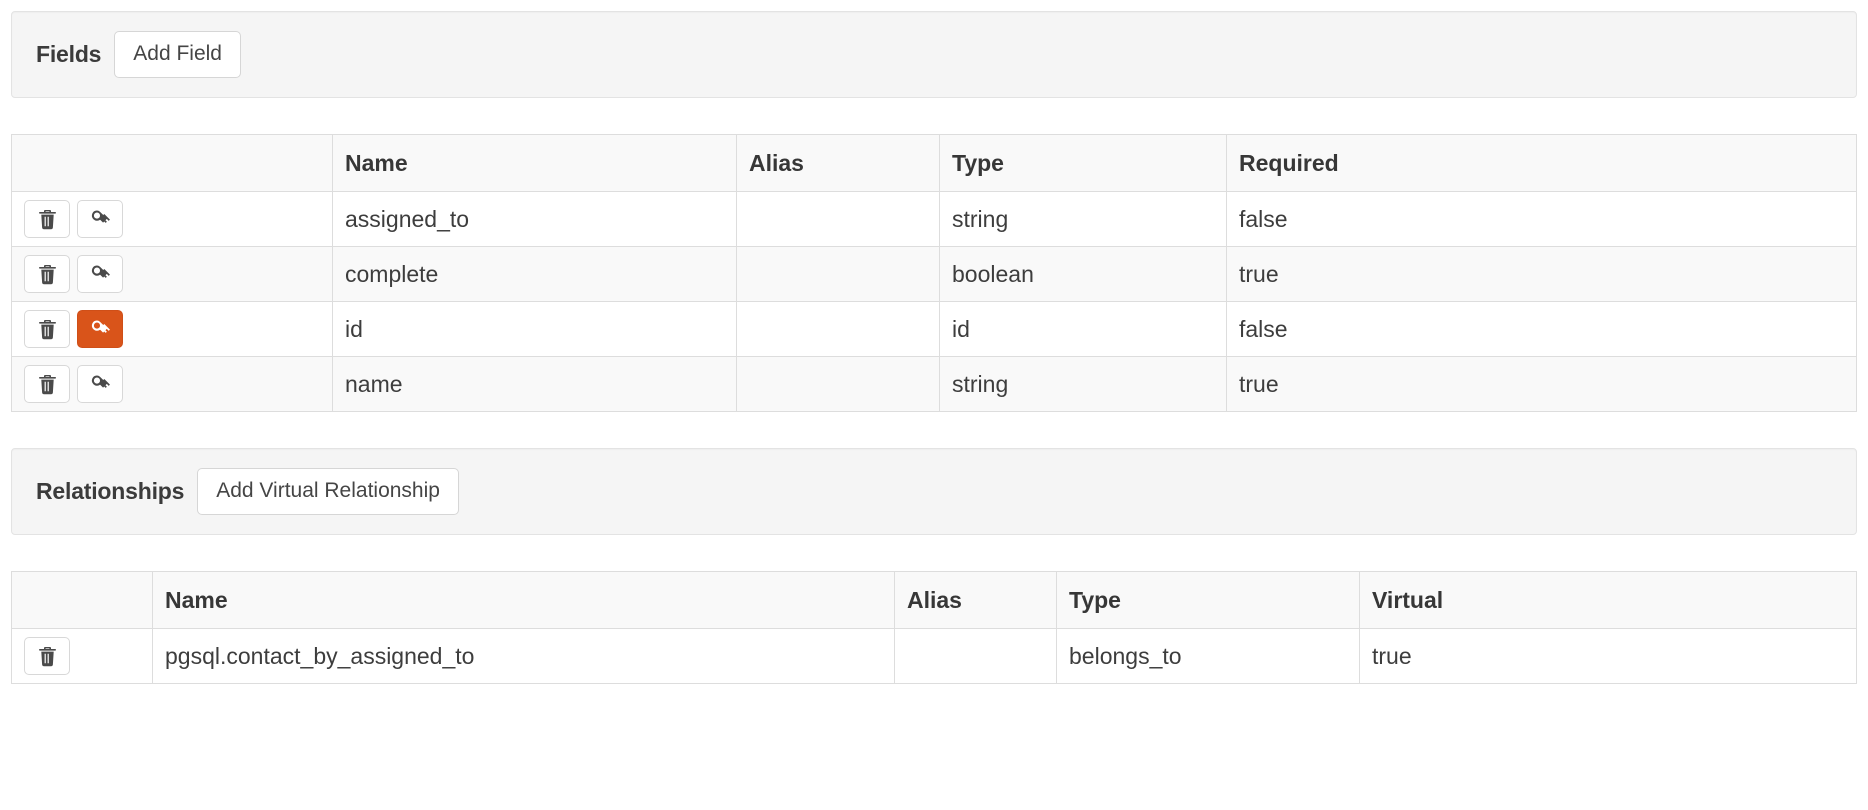 The image size is (1868, 810). I want to click on rel-name-cell: pgsql.contact_by_assigned_to, so click(523, 656).